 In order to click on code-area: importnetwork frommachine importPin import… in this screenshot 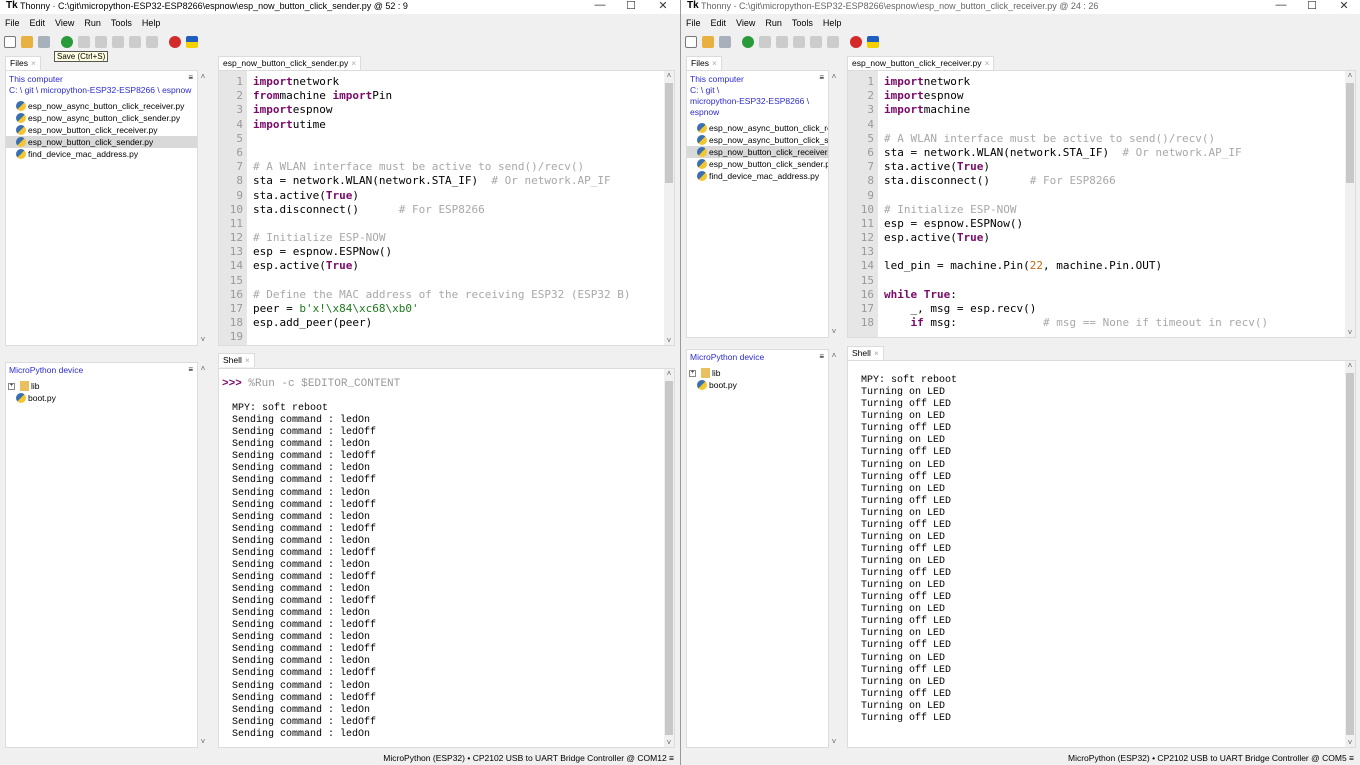, I will do `click(442, 210)`.